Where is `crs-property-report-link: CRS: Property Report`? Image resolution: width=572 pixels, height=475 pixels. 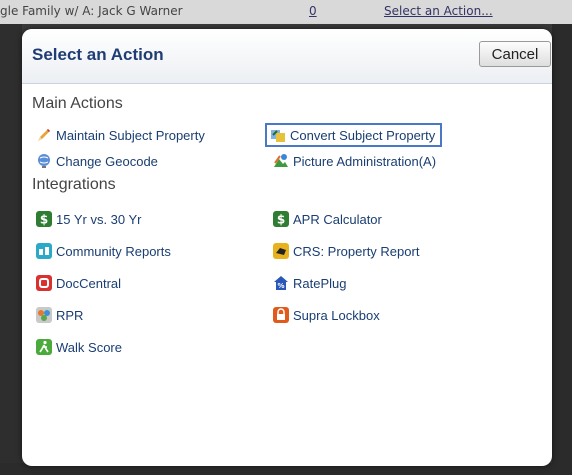 crs-property-report-link: CRS: Property Report is located at coordinates (346, 251).